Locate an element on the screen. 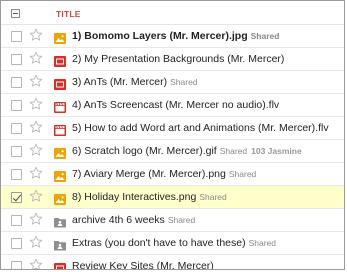 The image size is (347, 272). file-title-link: 7) Aviary Merge (Mr. Mercer).png Shared is located at coordinates (164, 174).